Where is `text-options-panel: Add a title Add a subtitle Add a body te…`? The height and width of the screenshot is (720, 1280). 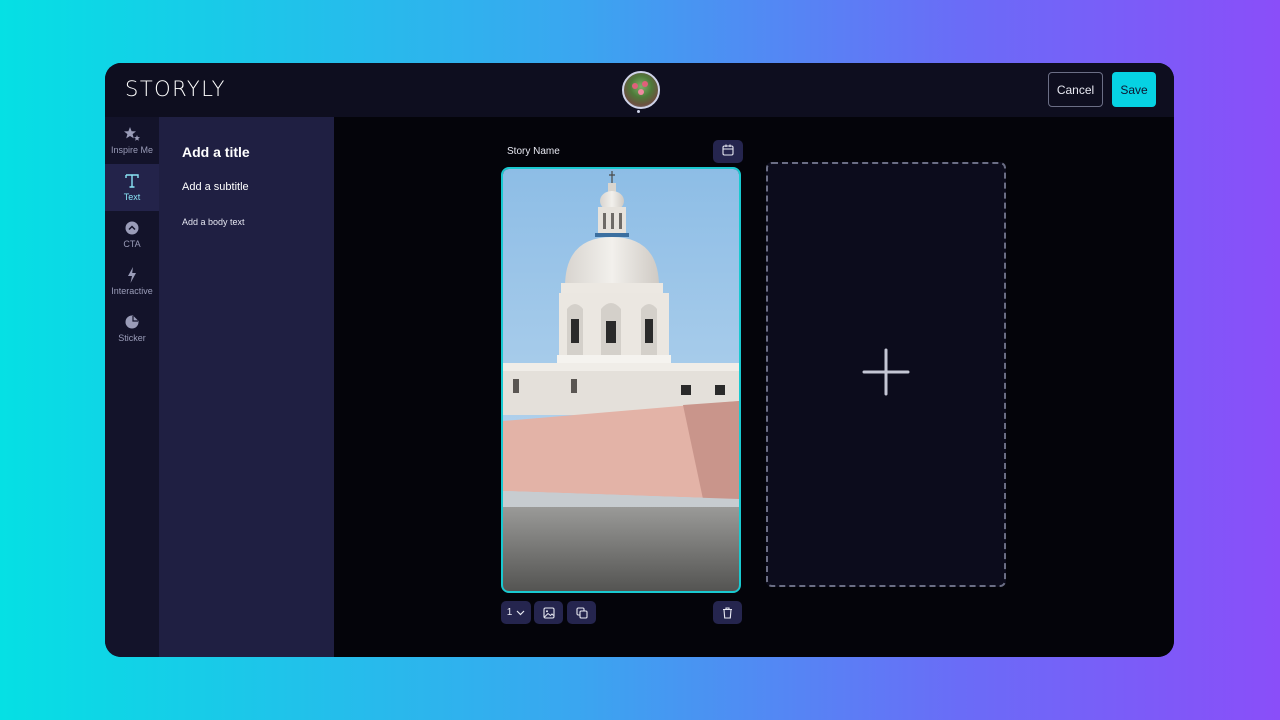
text-options-panel: Add a title Add a subtitle Add a body te… is located at coordinates (246, 387).